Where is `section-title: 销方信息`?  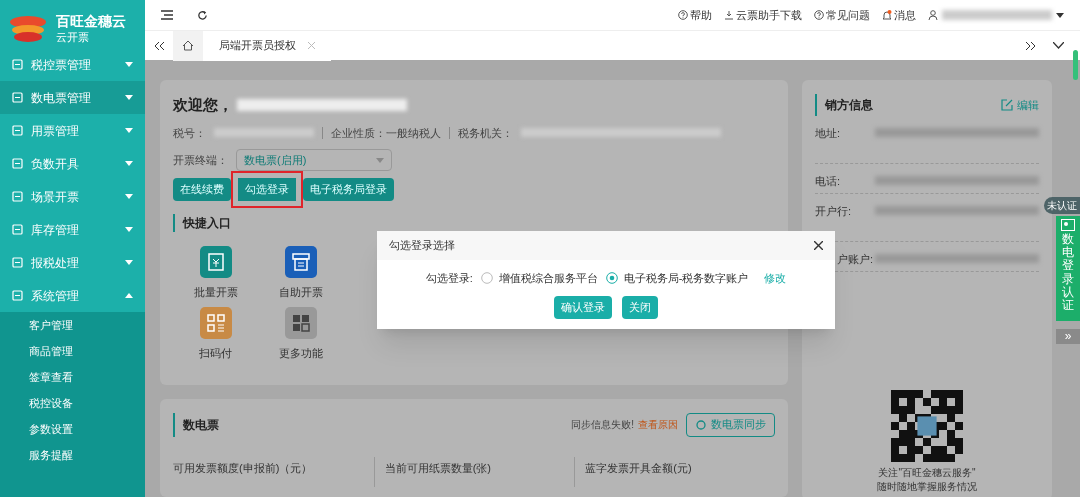
section-title: 销方信息 is located at coordinates (849, 105).